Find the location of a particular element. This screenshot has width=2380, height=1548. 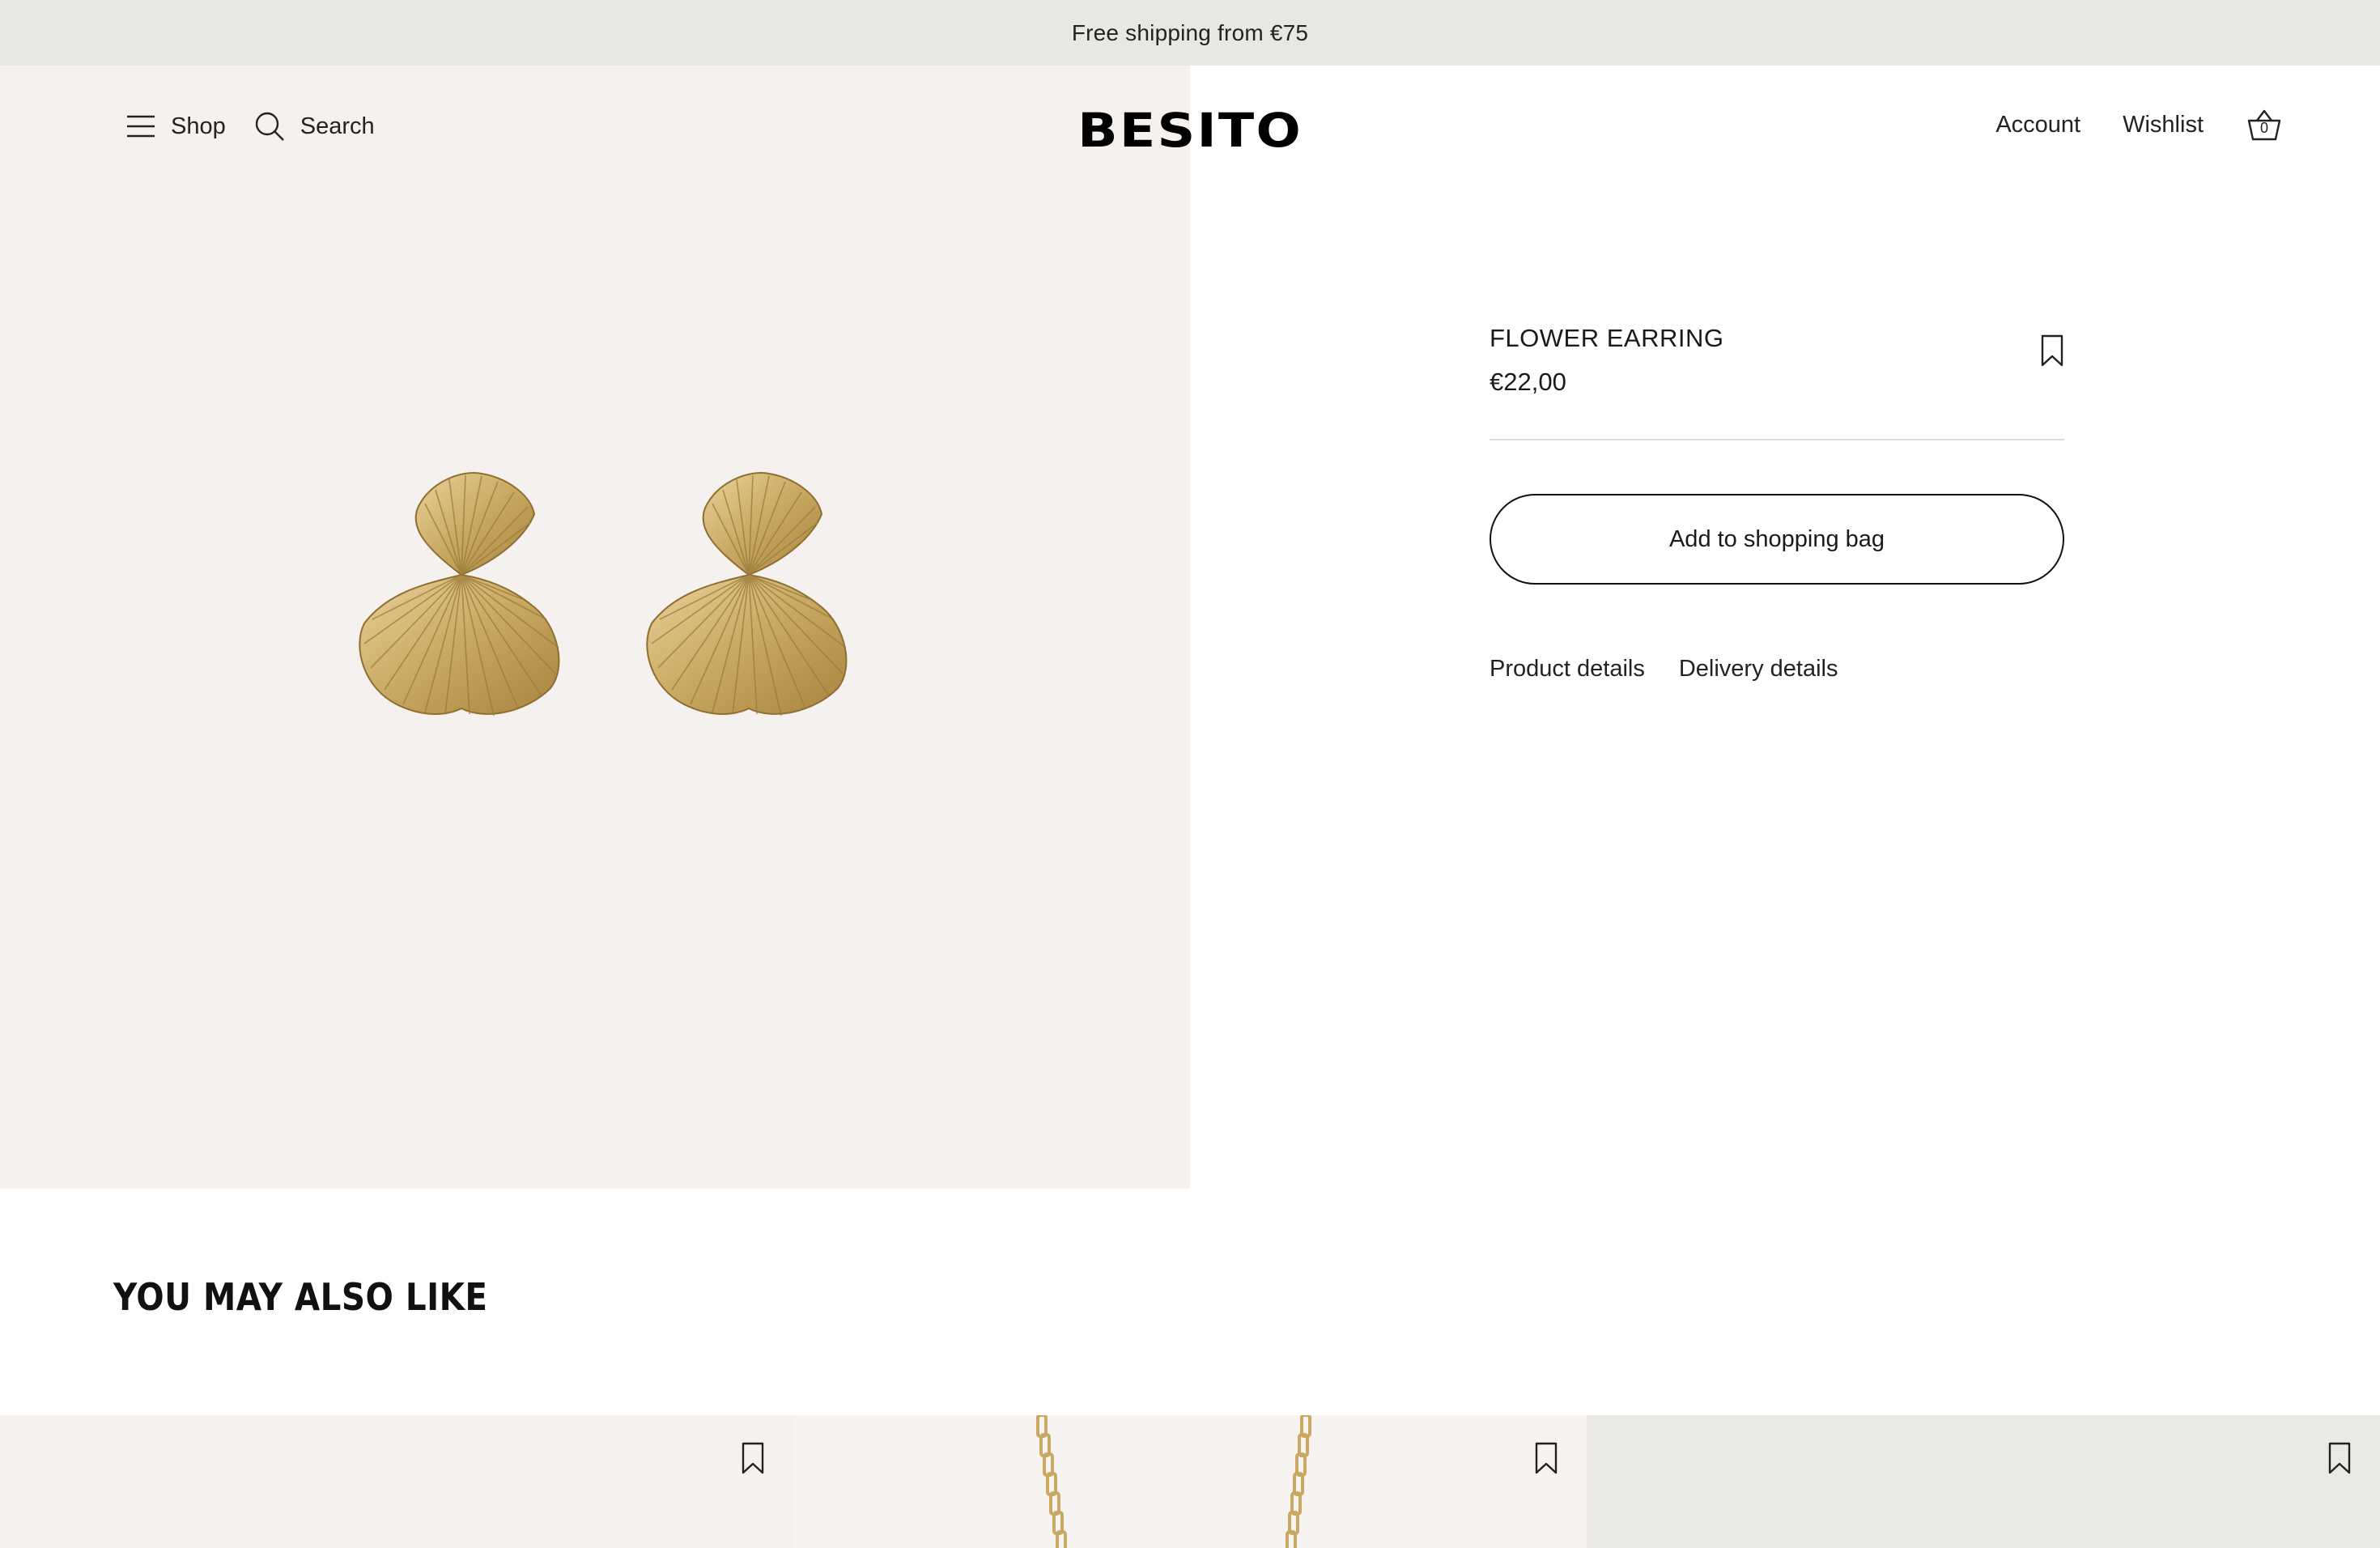

tab-product-details: Product details is located at coordinates (1568, 669).